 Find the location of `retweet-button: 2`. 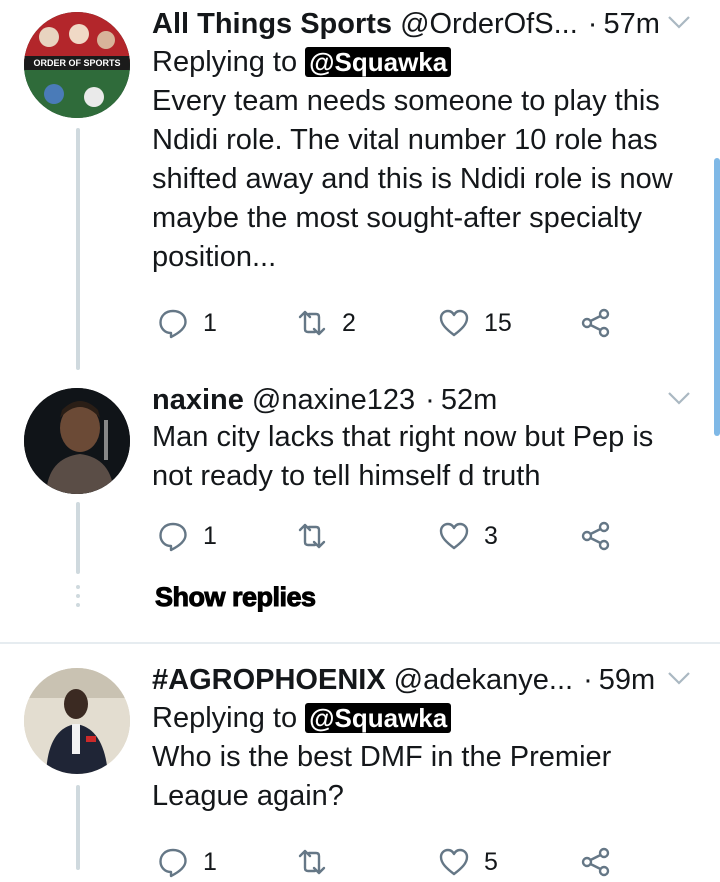

retweet-button: 2 is located at coordinates (326, 323).